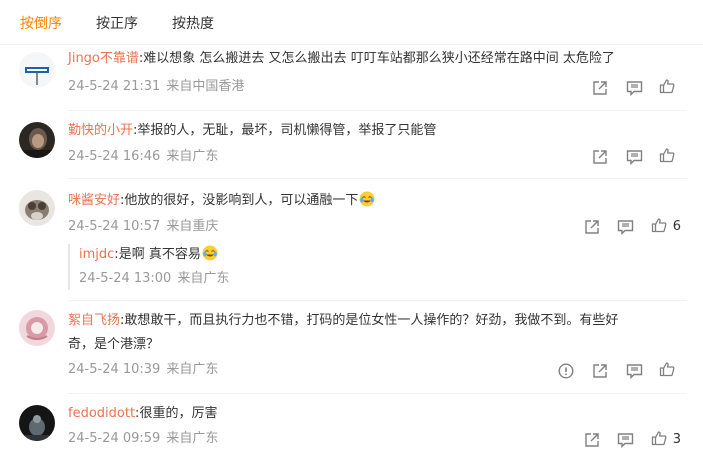 This screenshot has width=703, height=469. I want to click on comment-meta: 24-5-24 10:39 来自广东, so click(143, 370).